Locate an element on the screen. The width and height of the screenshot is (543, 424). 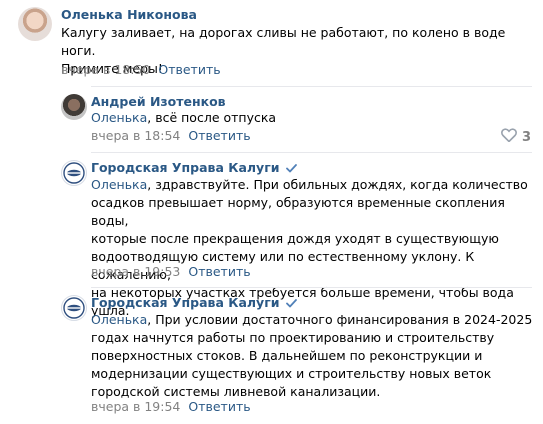
comment-time: вчера в 19:53 is located at coordinates (135, 271).